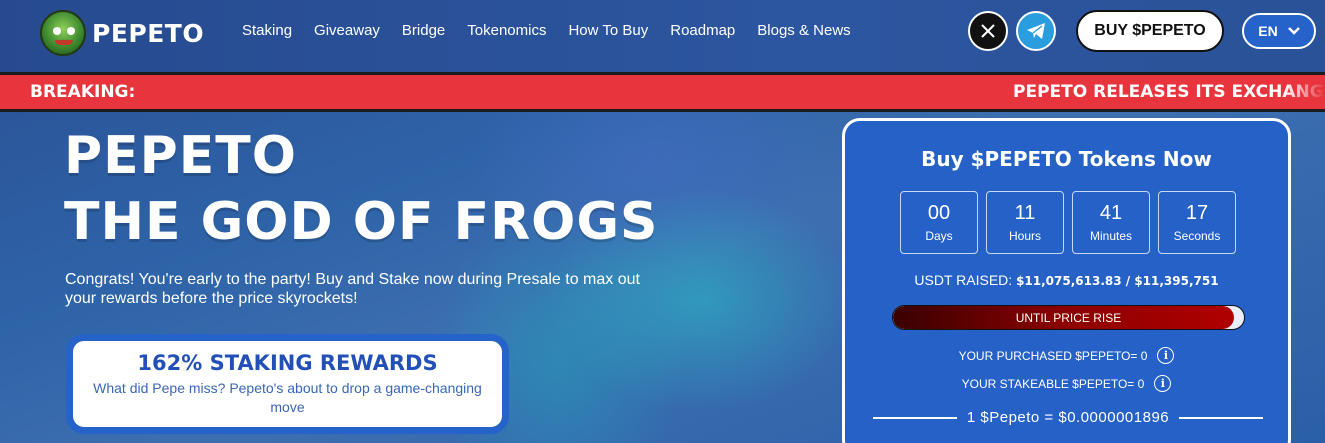 This screenshot has width=1325, height=443. I want to click on countdown-days-value: 00, so click(939, 213).